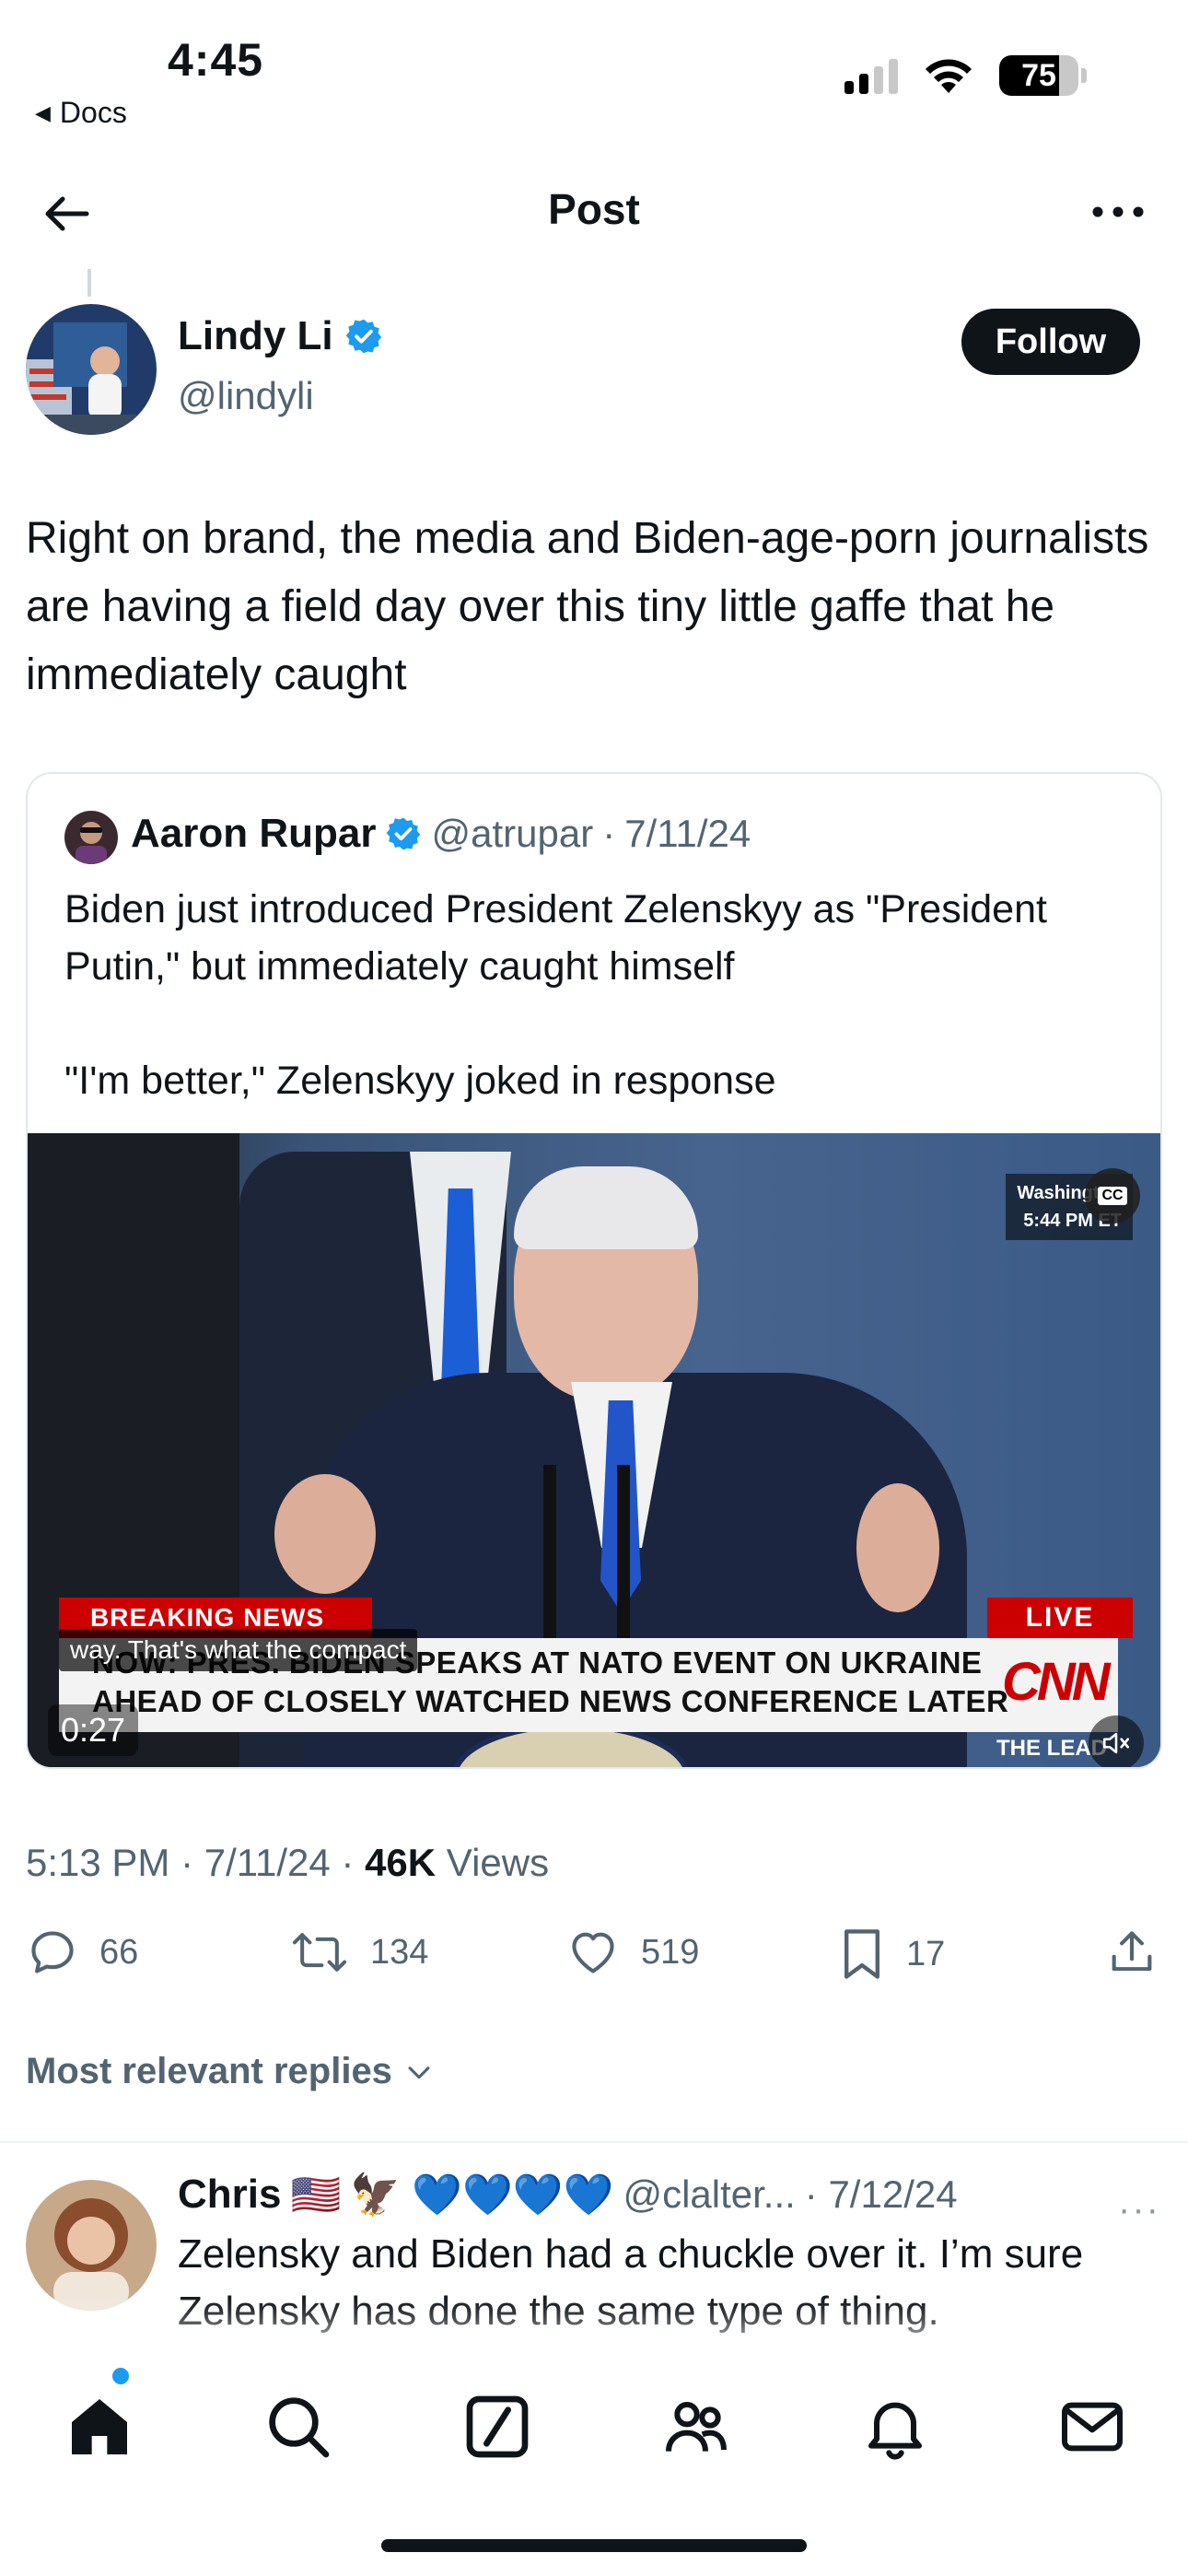 The image size is (1188, 2576). What do you see at coordinates (549, 1557) in the screenshot?
I see `video-microphone-left` at bounding box center [549, 1557].